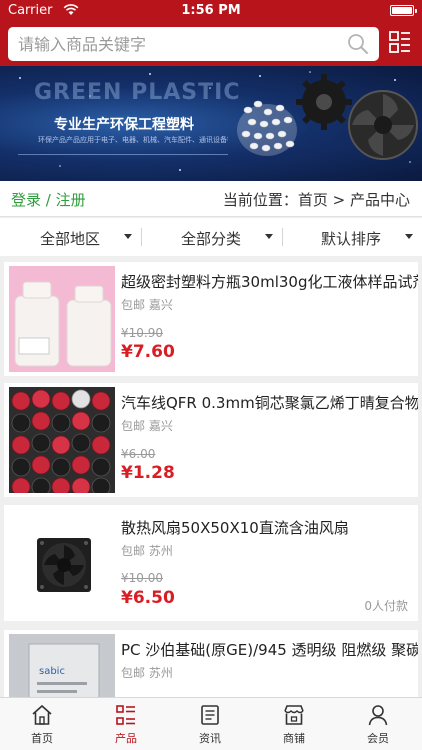  What do you see at coordinates (294, 738) in the screenshot?
I see `tab-shop-label: 商铺` at bounding box center [294, 738].